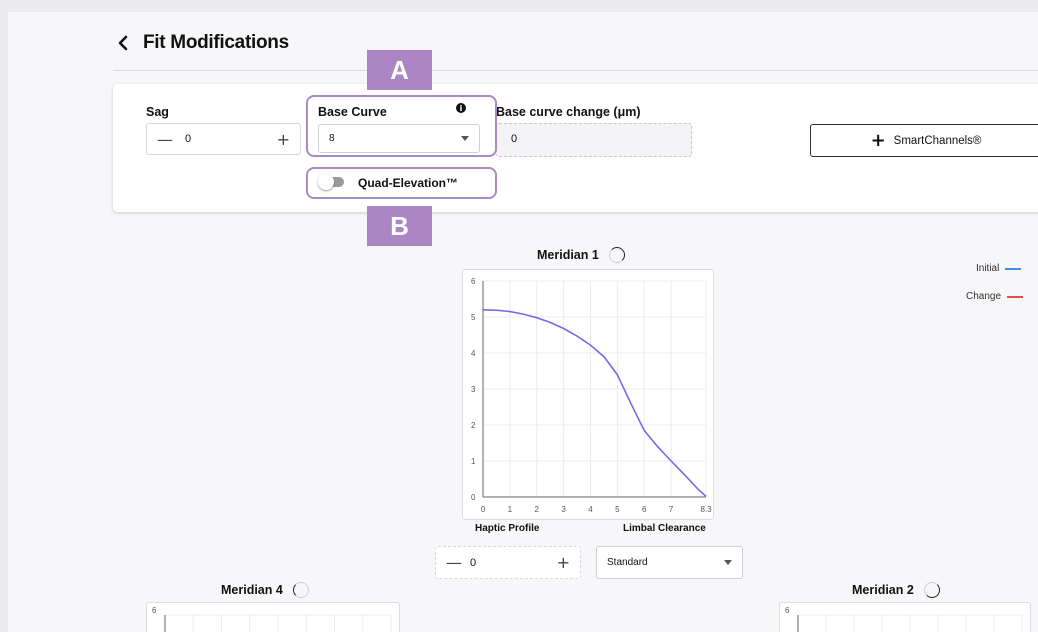  Describe the element at coordinates (1013, 268) in the screenshot. I see `legend-initial-swatch` at that location.